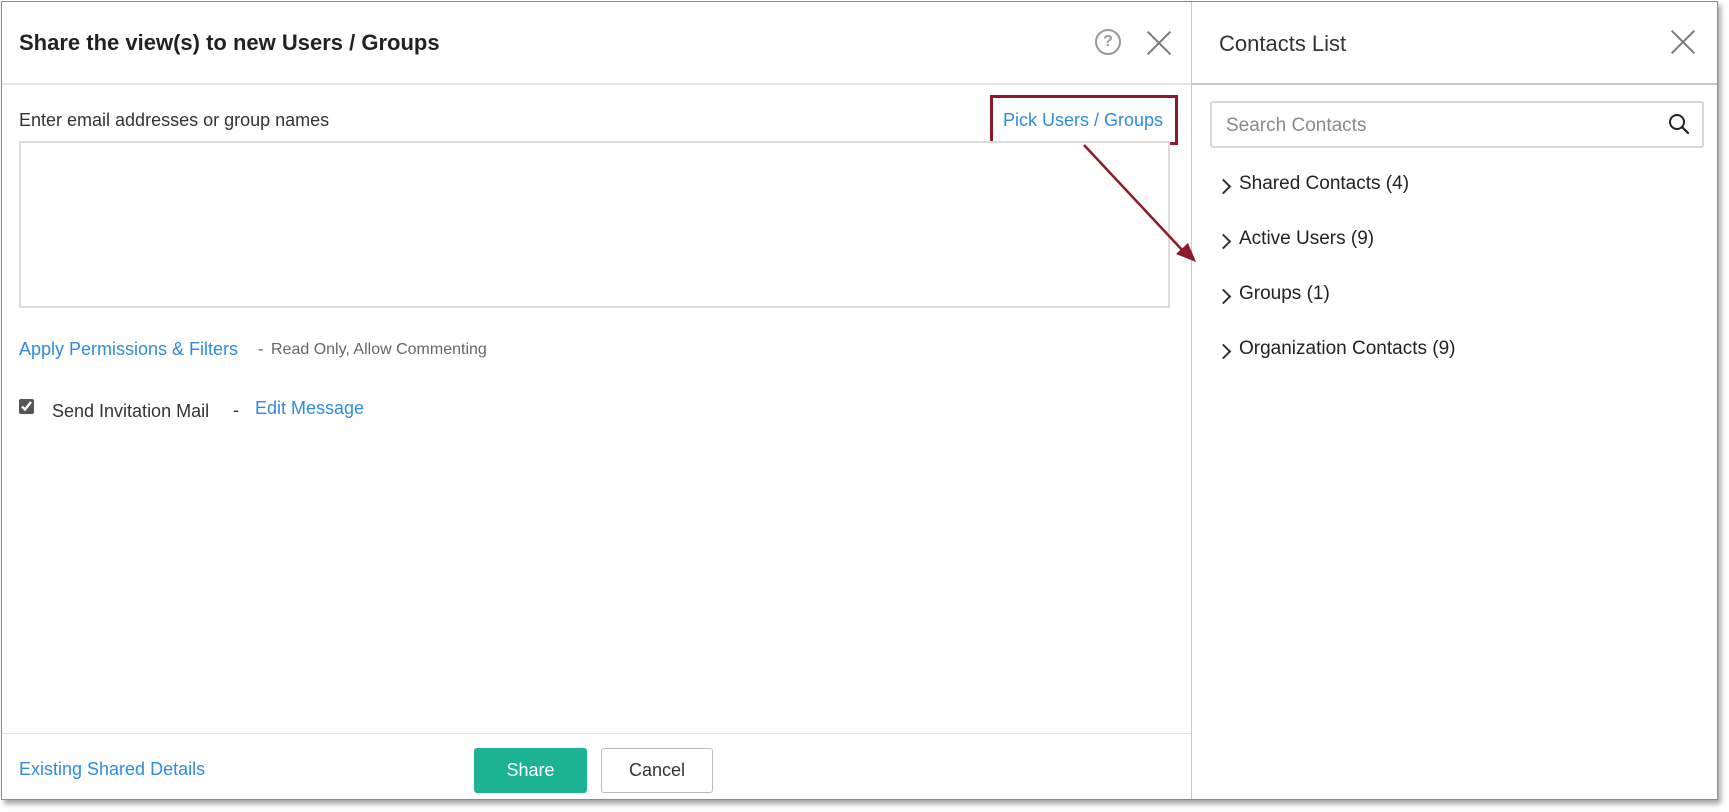 The height and width of the screenshot is (812, 1729). Describe the element at coordinates (26, 406) in the screenshot. I see `send-invitation-checkbox` at that location.